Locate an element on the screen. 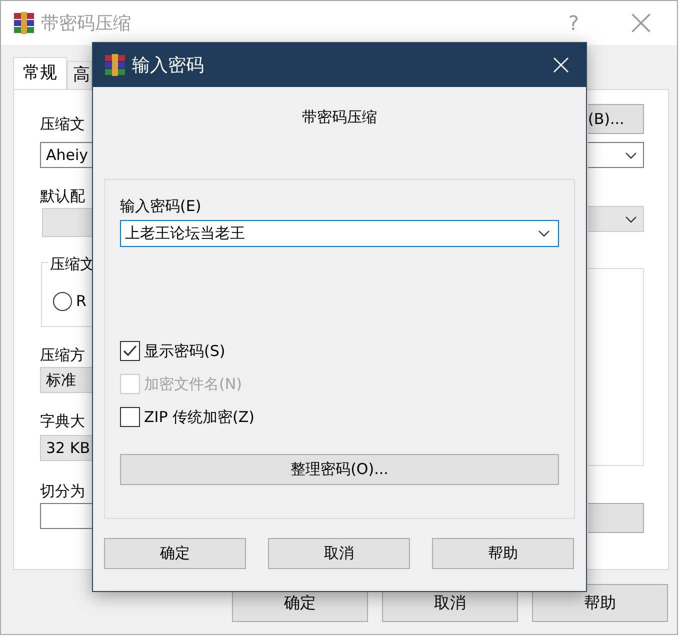 Image resolution: width=680 pixels, height=636 pixels. checkbox-label: 显示密码(S) is located at coordinates (185, 351).